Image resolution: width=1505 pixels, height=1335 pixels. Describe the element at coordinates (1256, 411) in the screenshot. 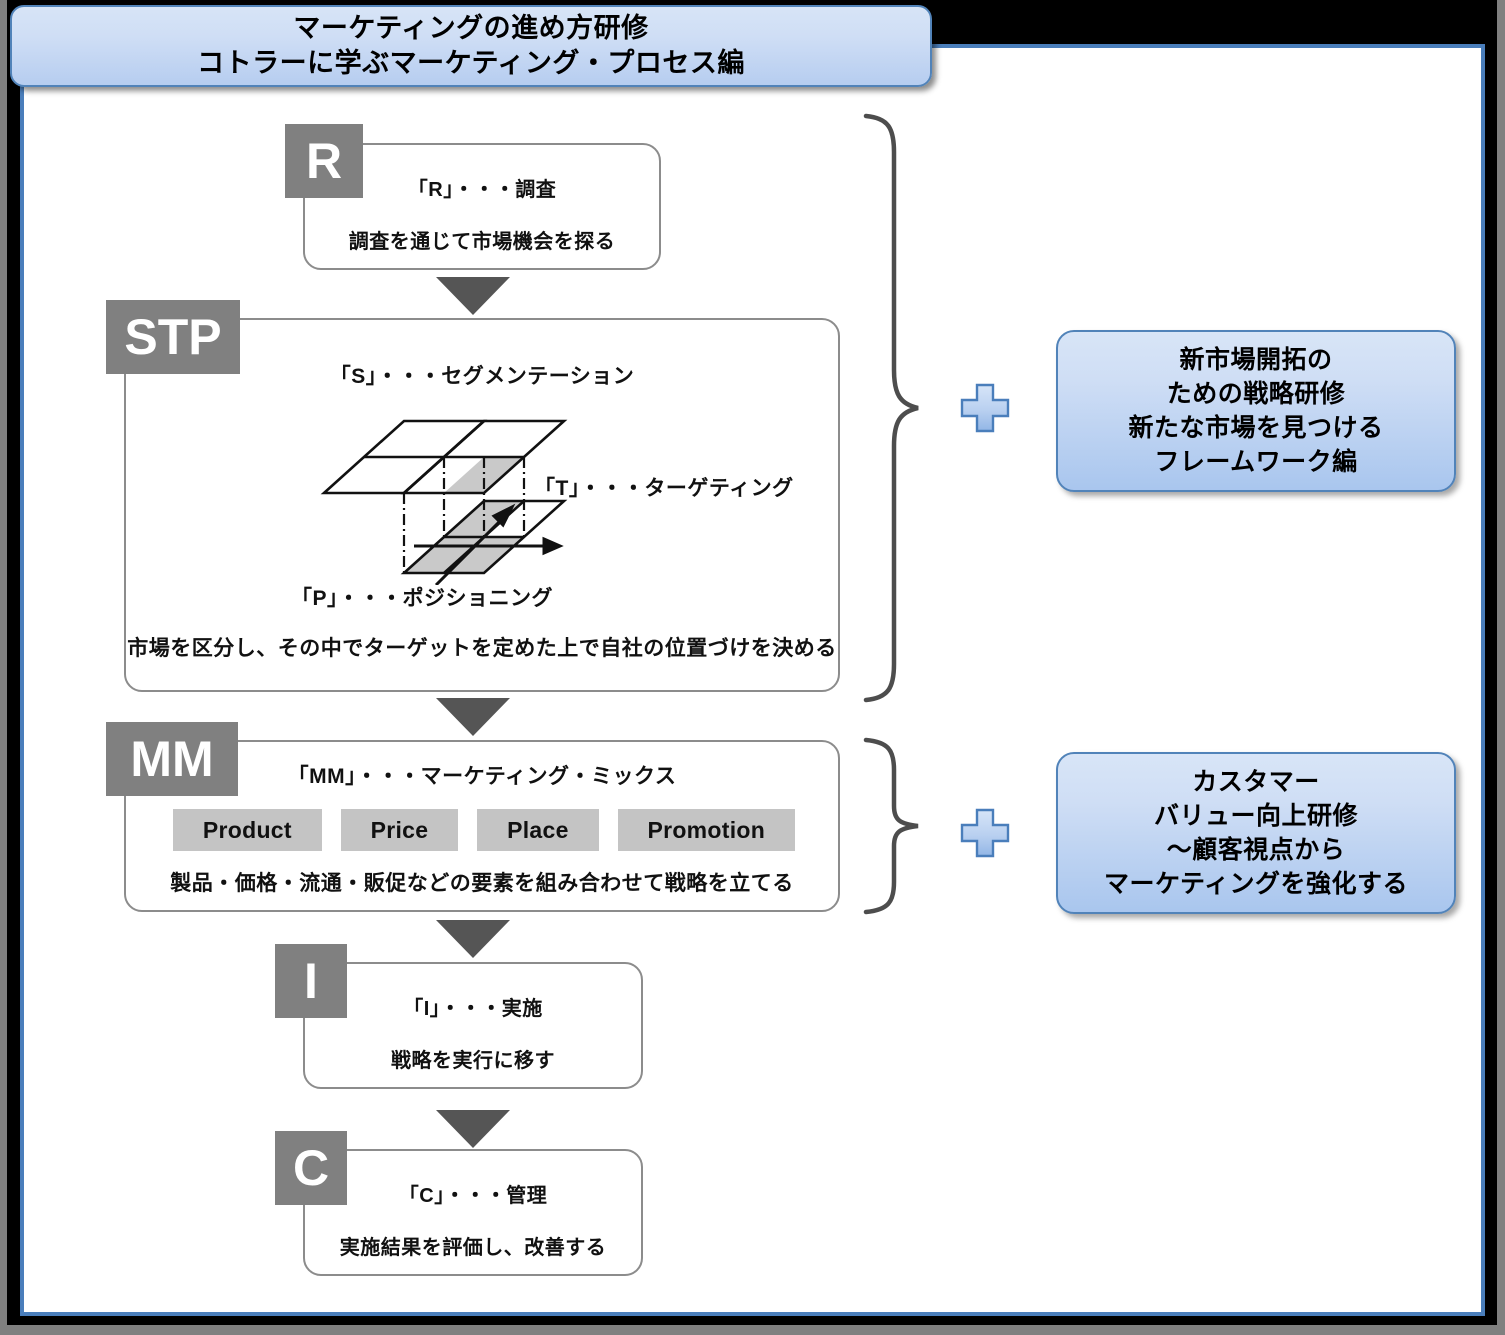

I see `callout-new-market-strategy: 新市場開拓の ための戦略研修 新たな市場を見つける フレームワーク編` at that location.